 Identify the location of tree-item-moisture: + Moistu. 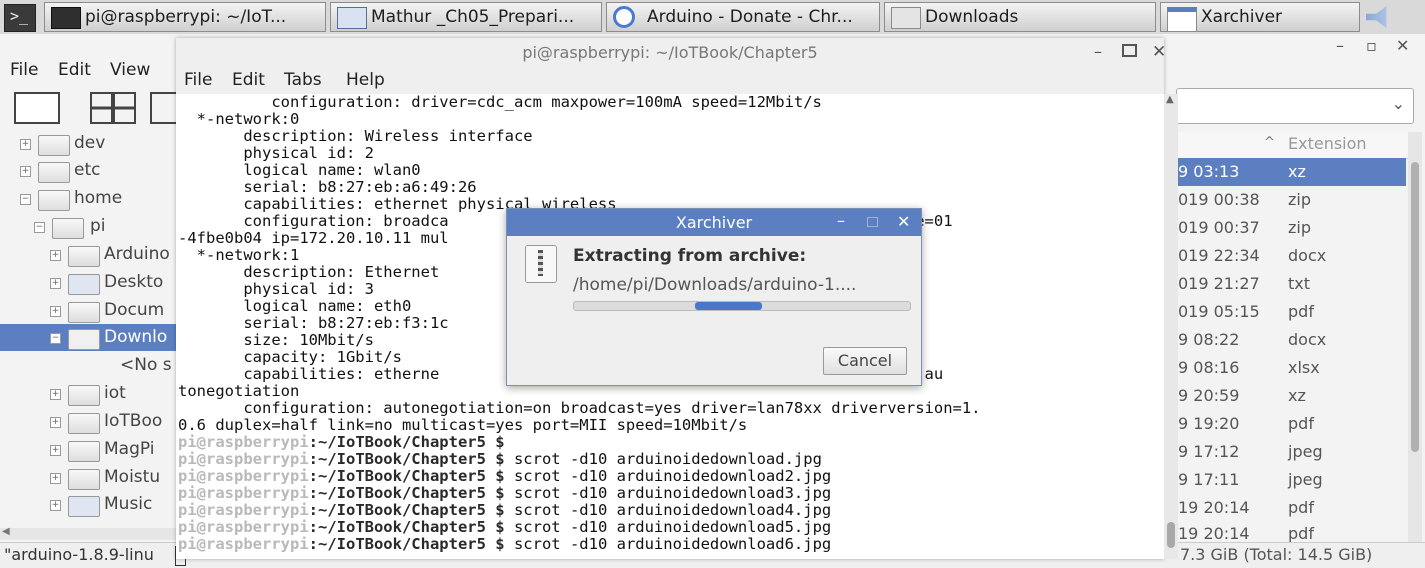
(88, 477).